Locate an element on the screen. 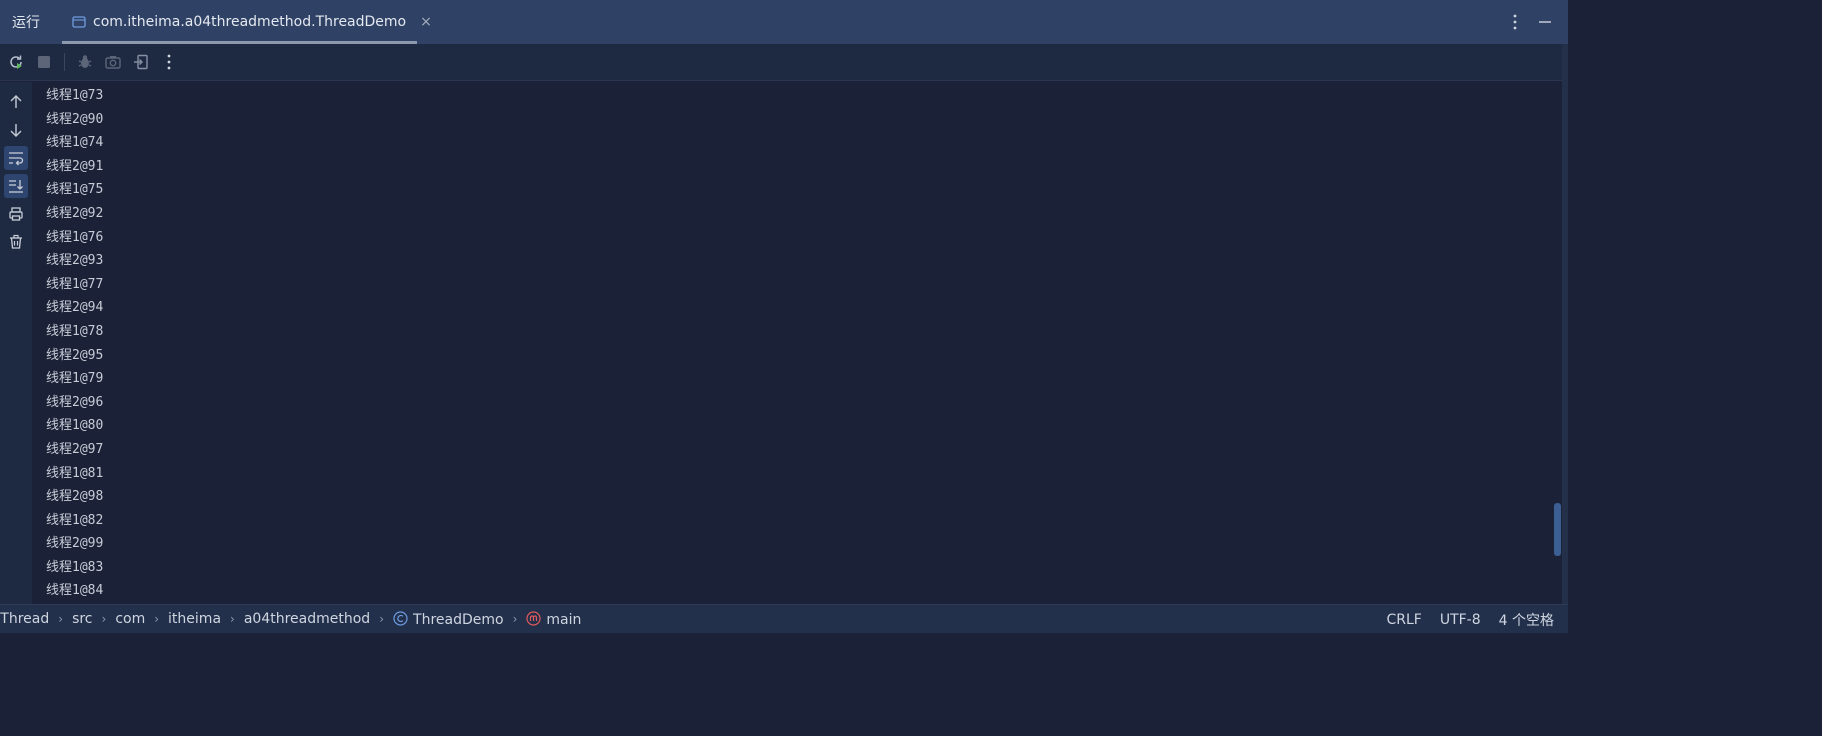 The image size is (1822, 736). exit-icon is located at coordinates (141, 62).